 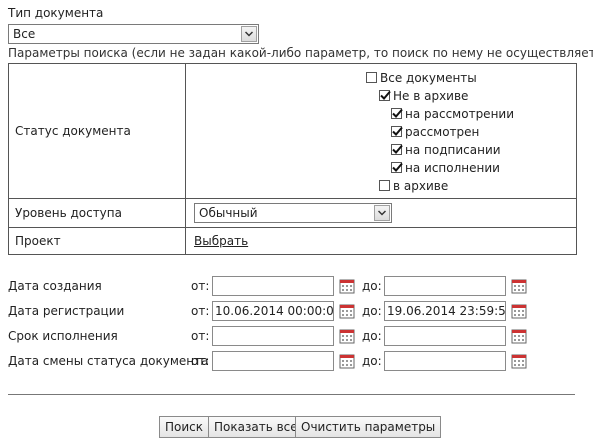 What do you see at coordinates (97, 213) in the screenshot?
I see `access-label: Уровень доступа` at bounding box center [97, 213].